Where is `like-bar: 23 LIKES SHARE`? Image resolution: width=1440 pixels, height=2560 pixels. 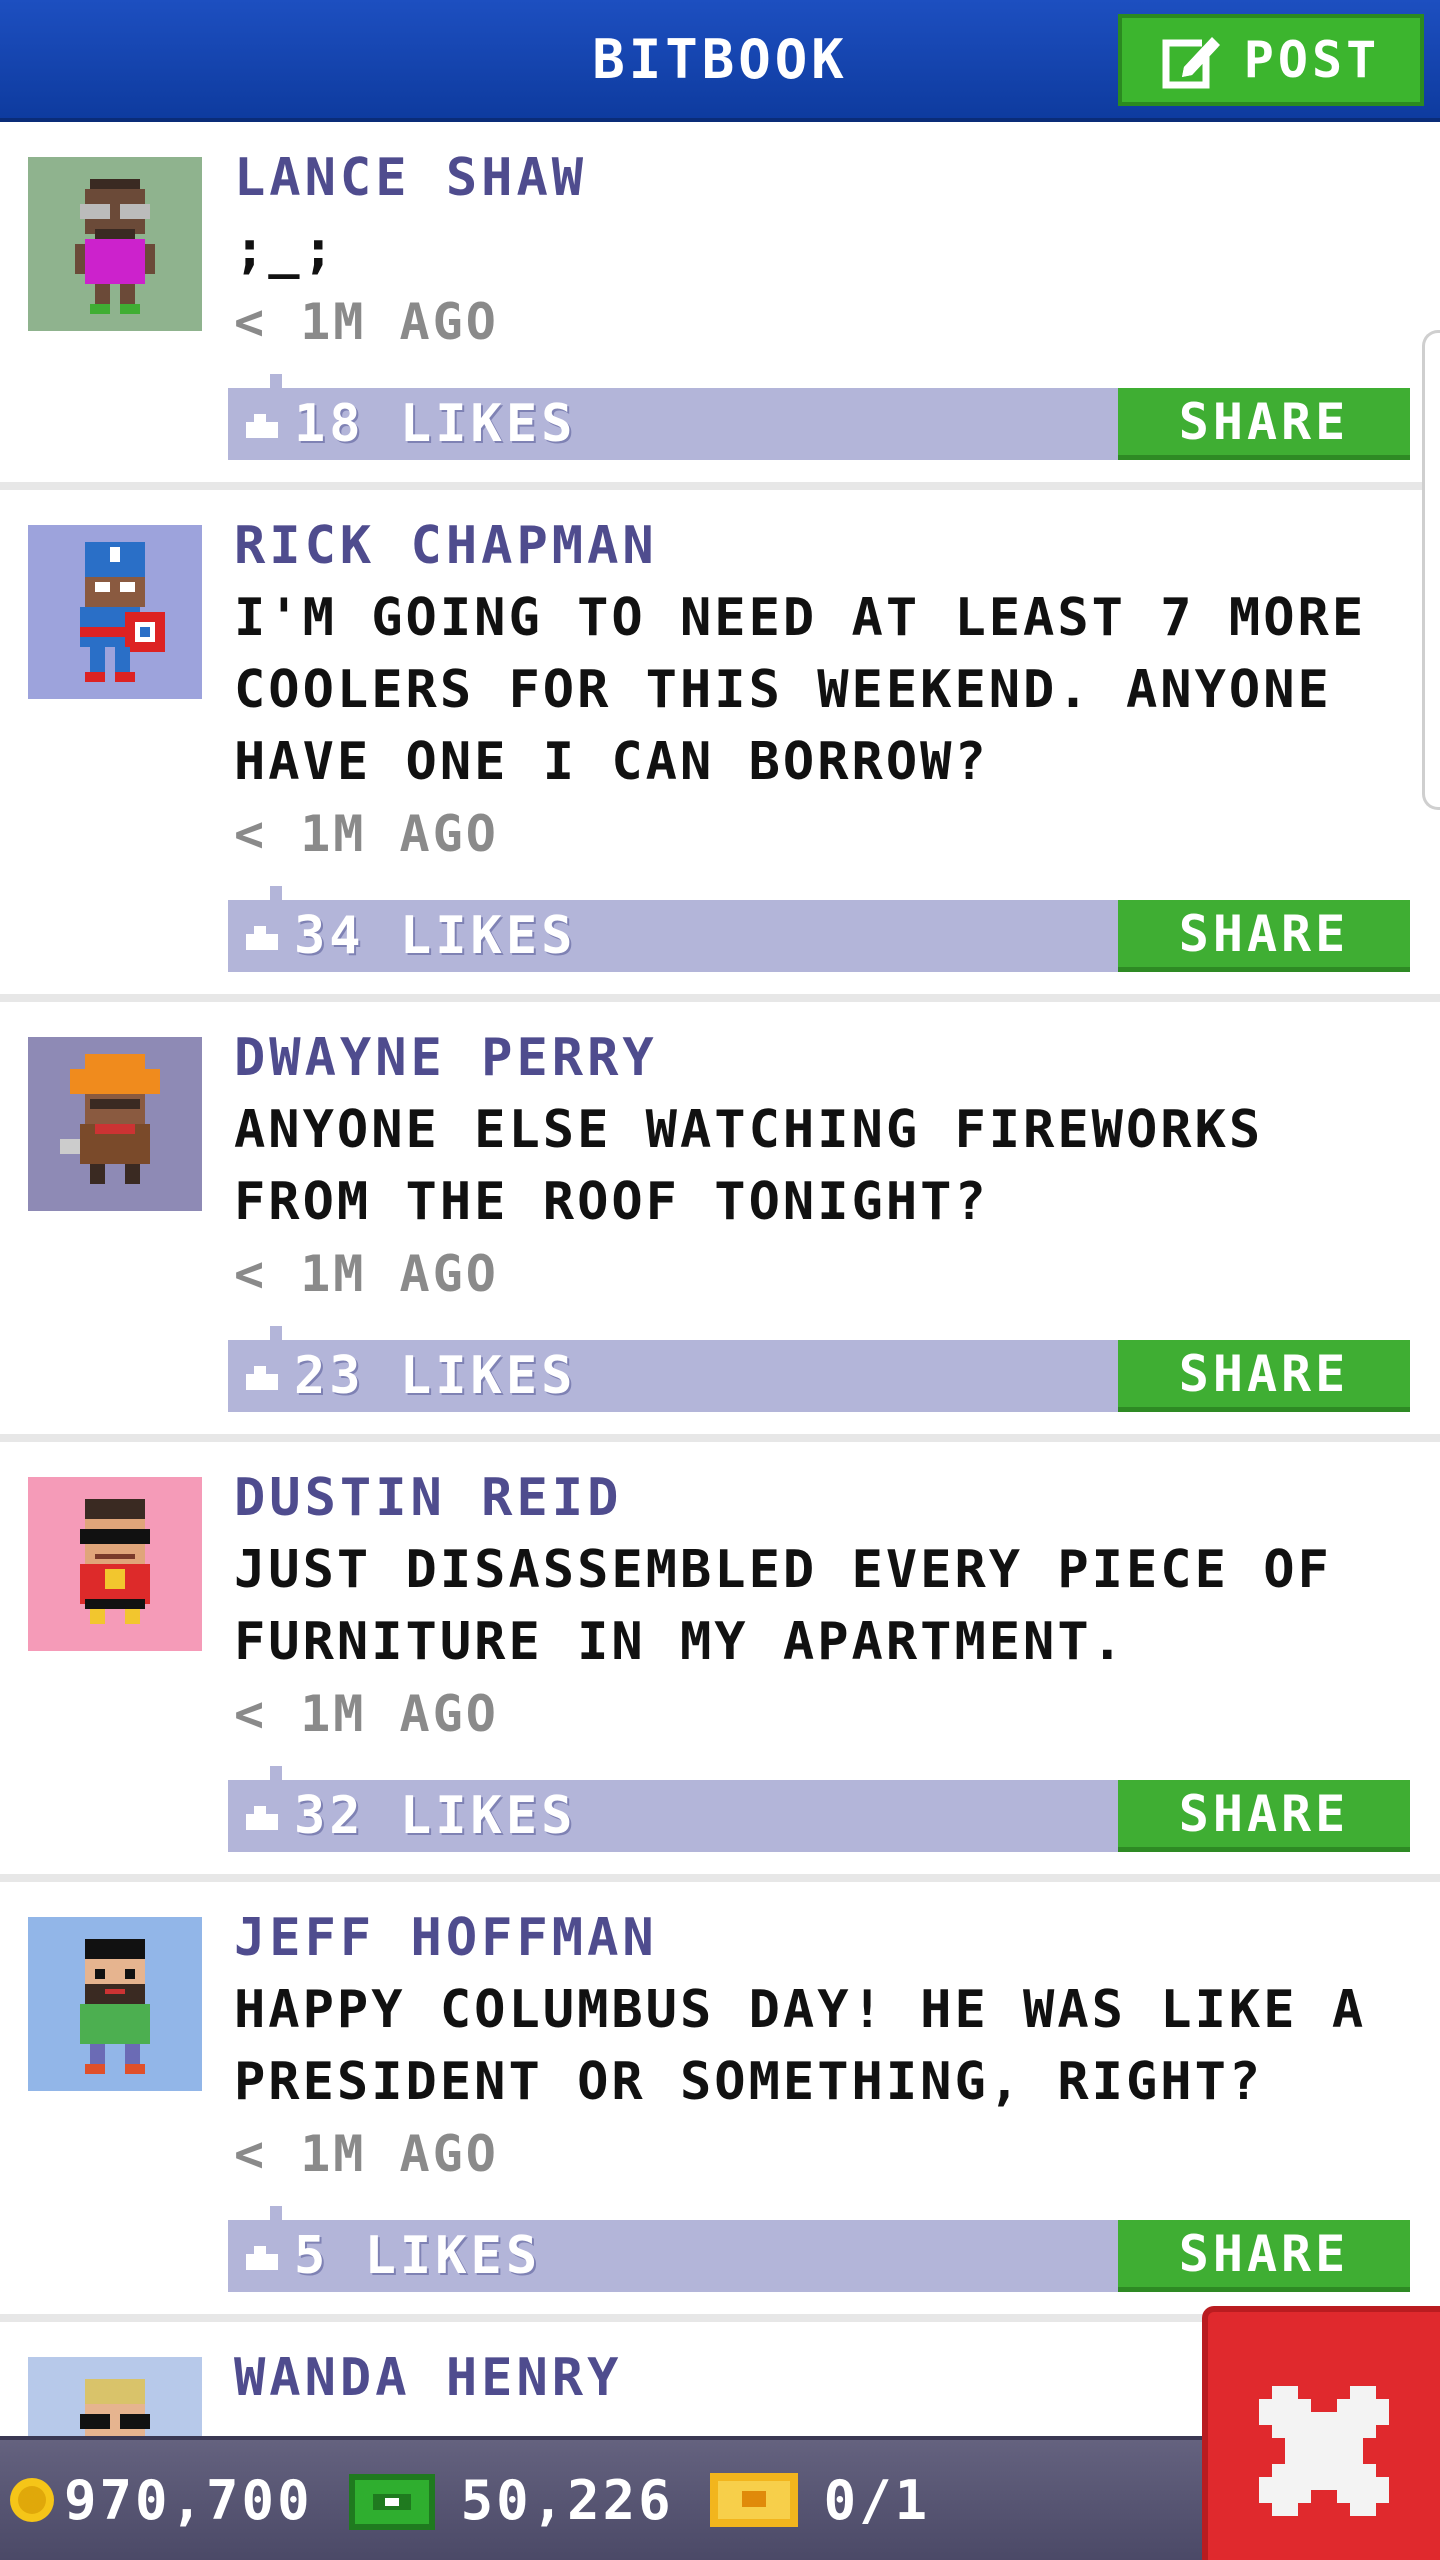
like-bar: 23 LIKES SHARE is located at coordinates (819, 1369).